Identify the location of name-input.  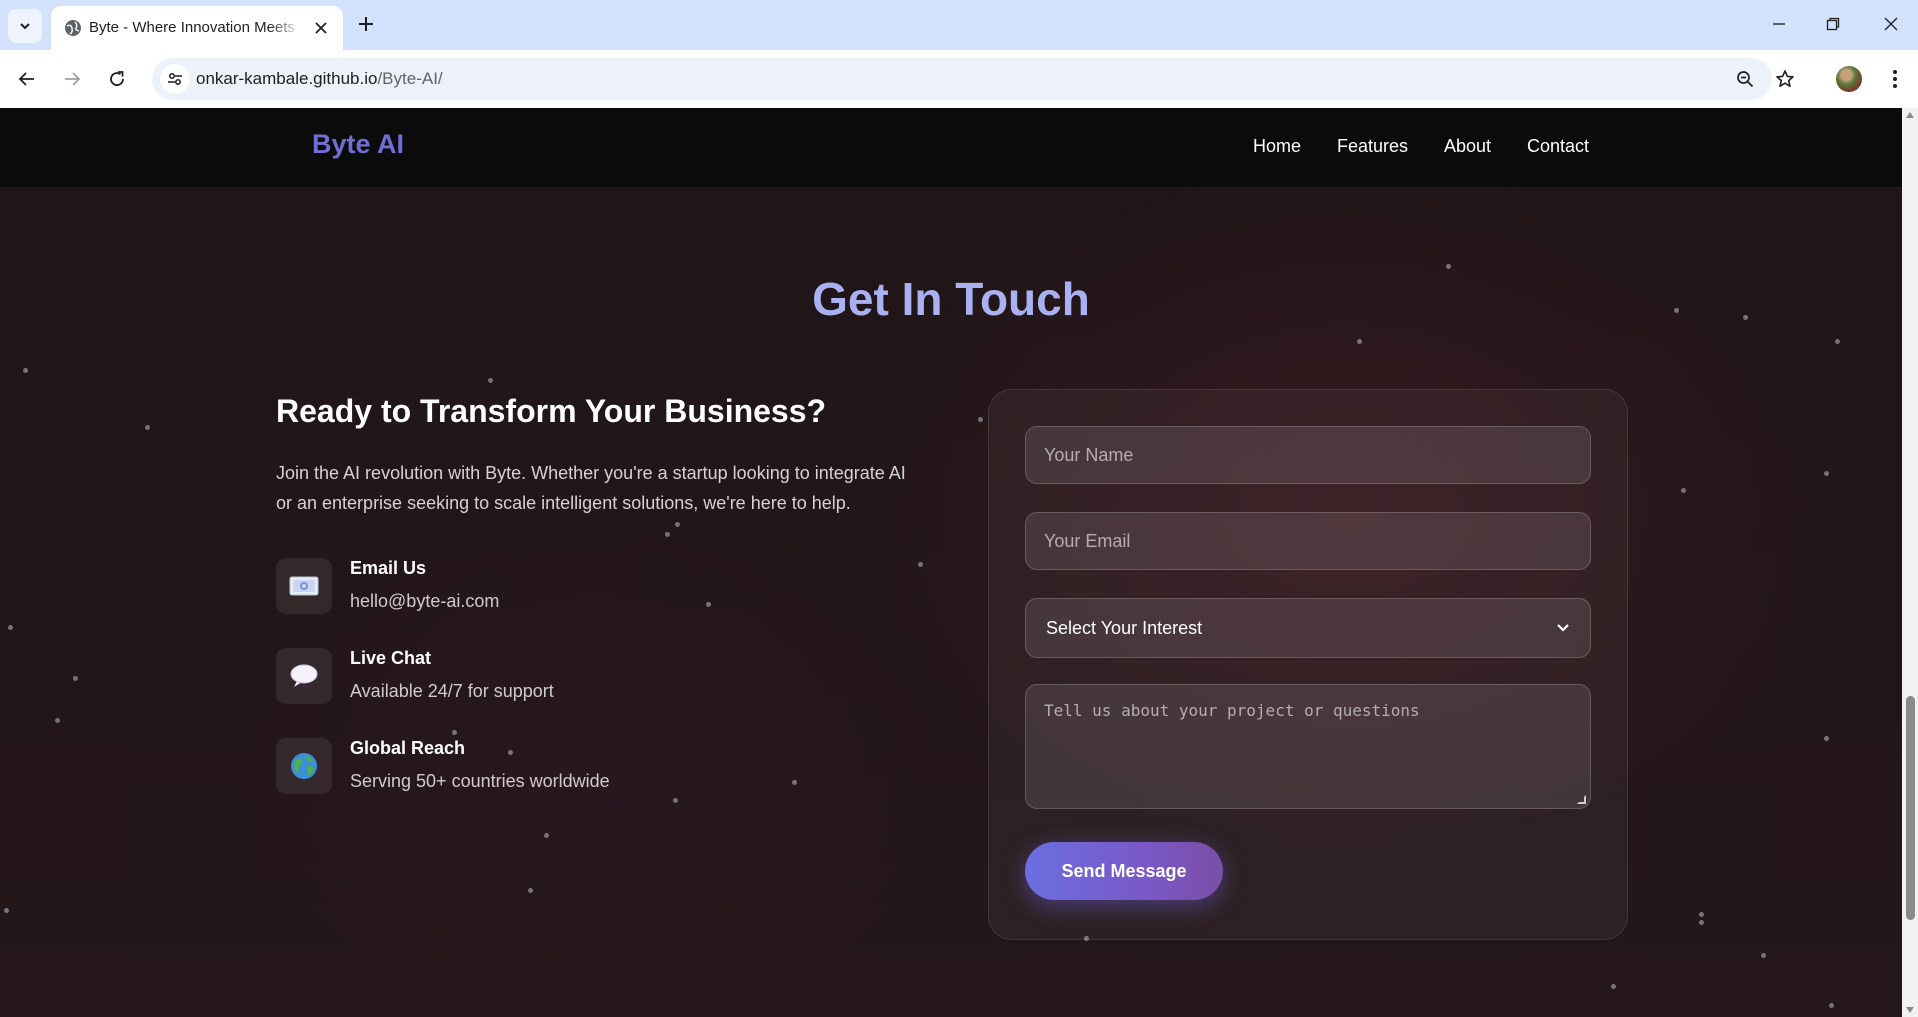
(1308, 455).